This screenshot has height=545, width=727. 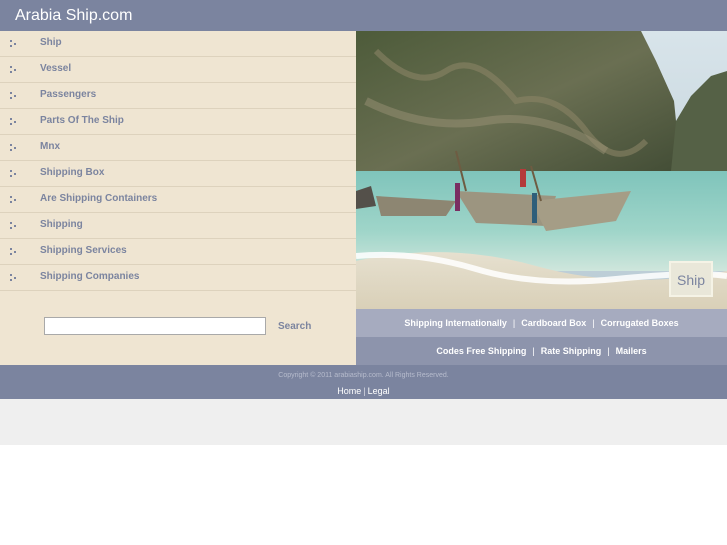 What do you see at coordinates (640, 323) in the screenshot?
I see `link-corrugated-boxes: Corrugated Boxes` at bounding box center [640, 323].